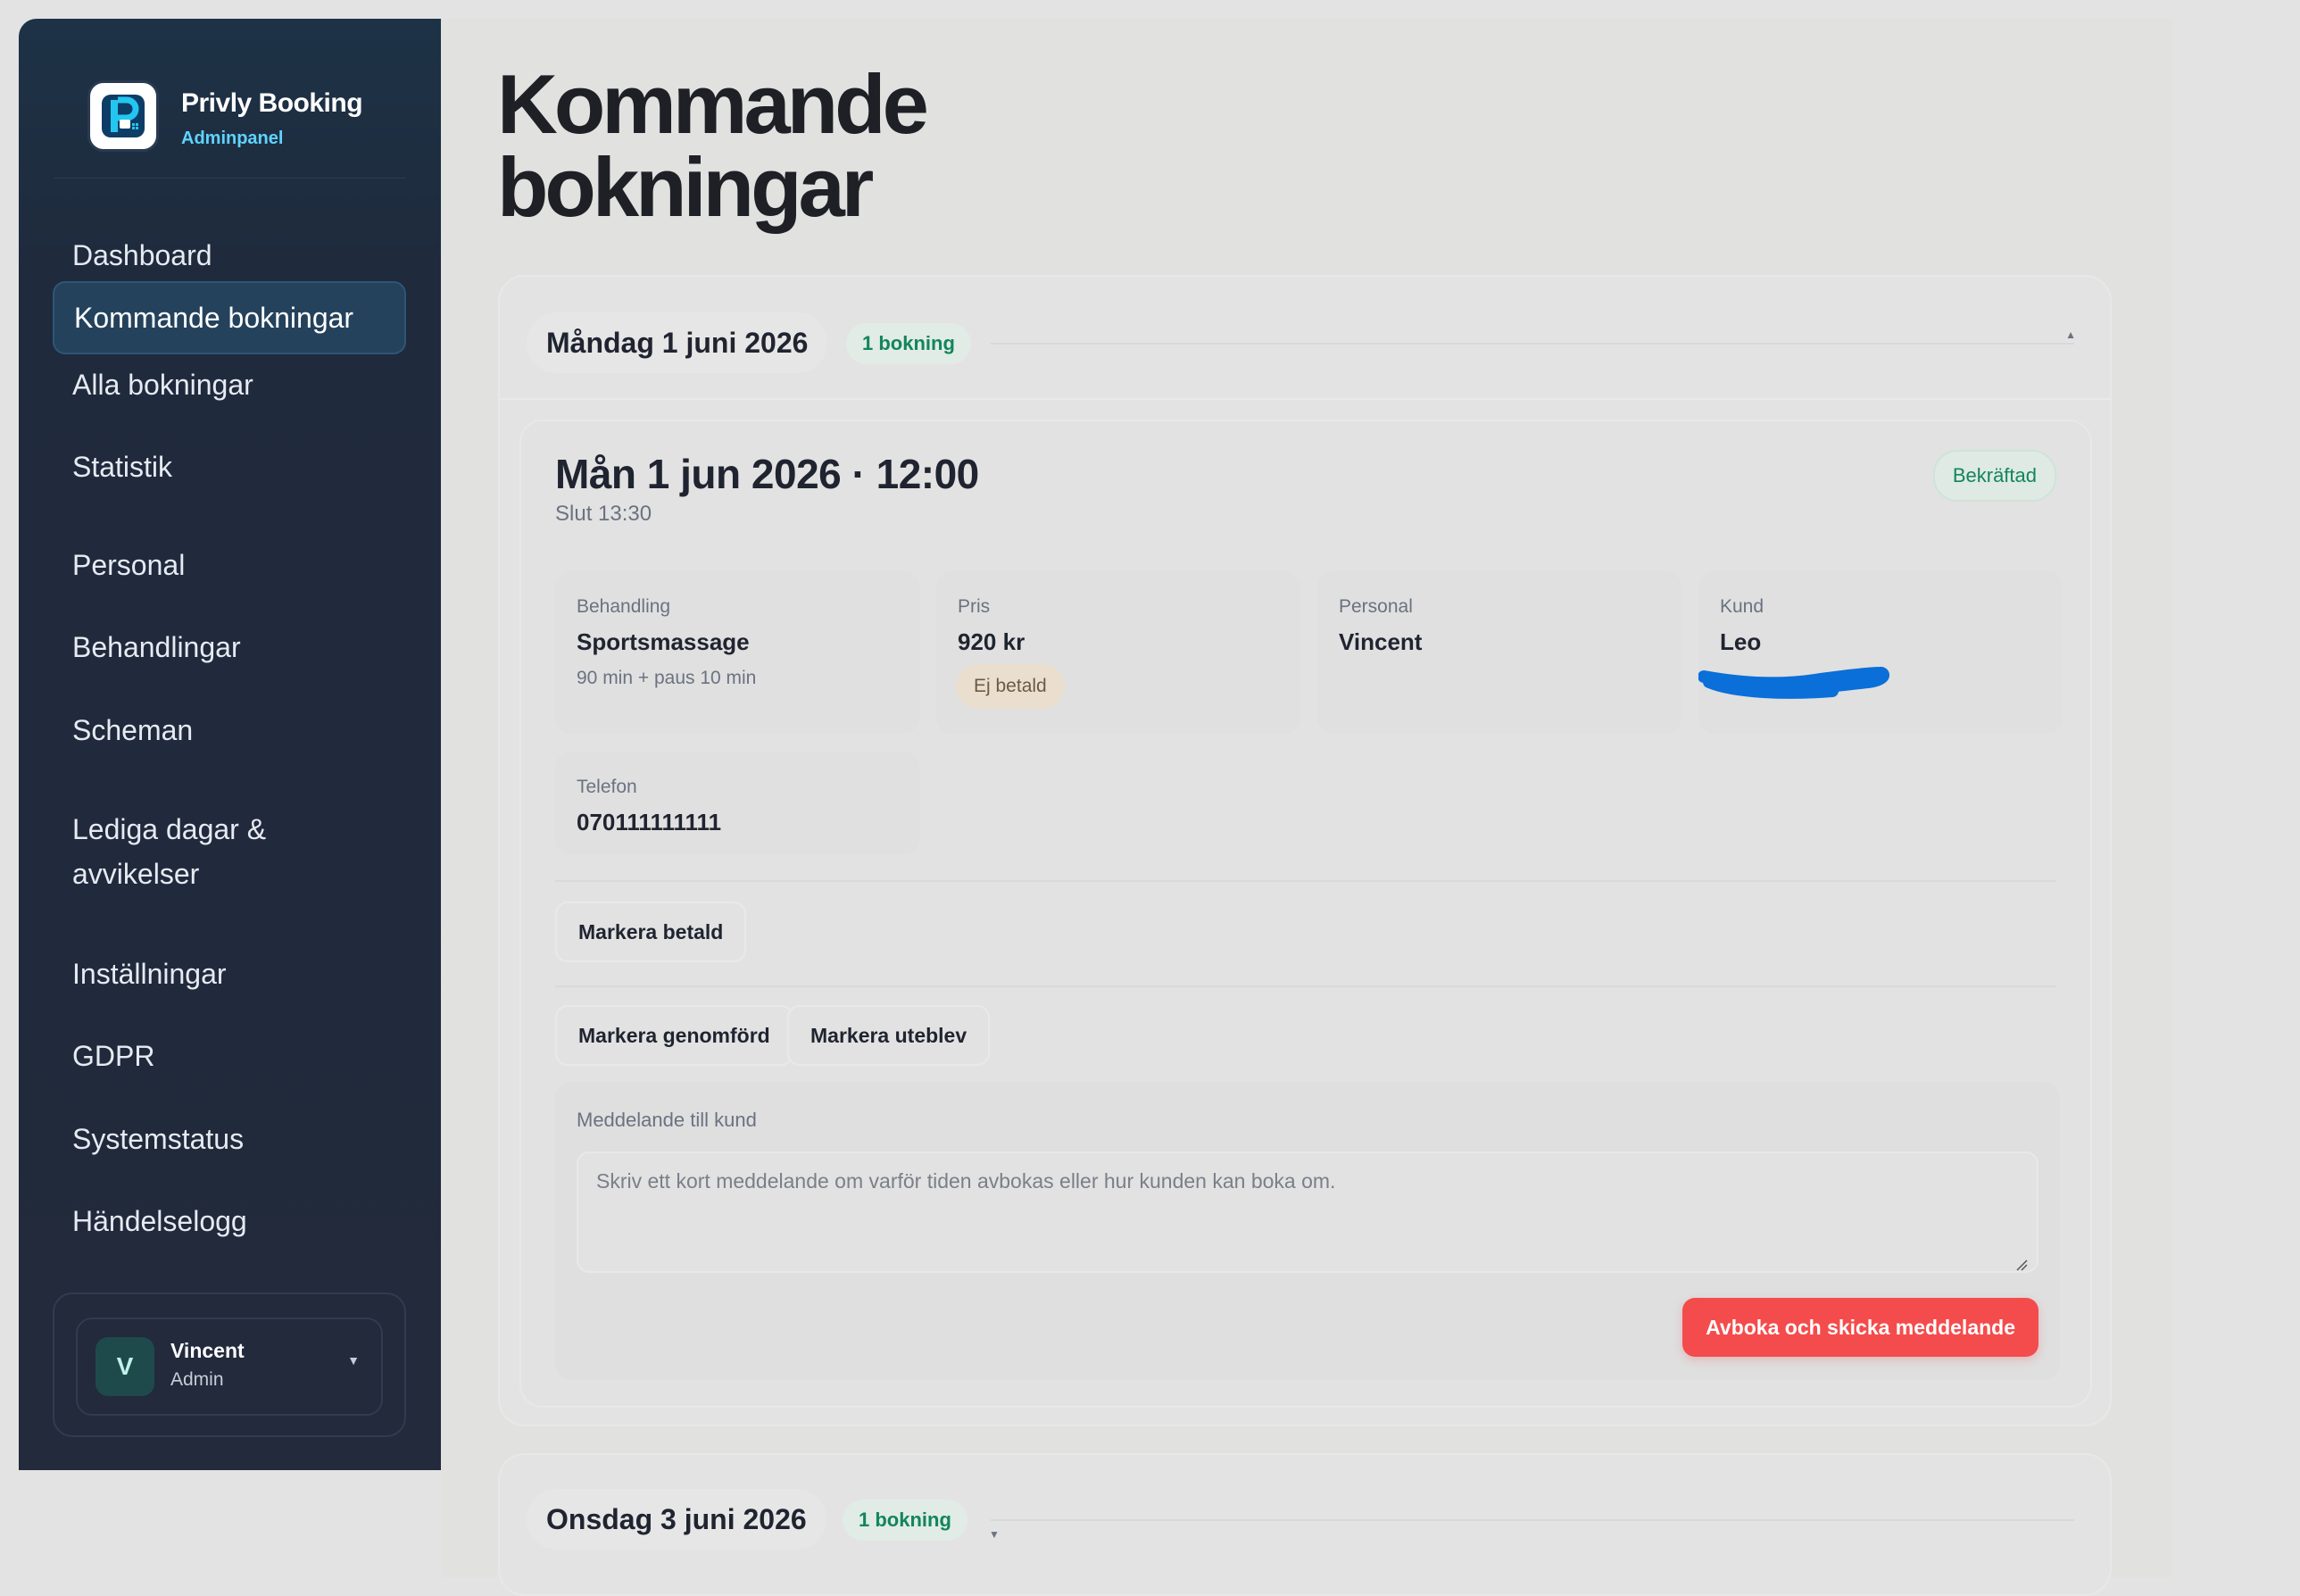  Describe the element at coordinates (232, 138) in the screenshot. I see `brand-subtitle: Adminpanel` at that location.